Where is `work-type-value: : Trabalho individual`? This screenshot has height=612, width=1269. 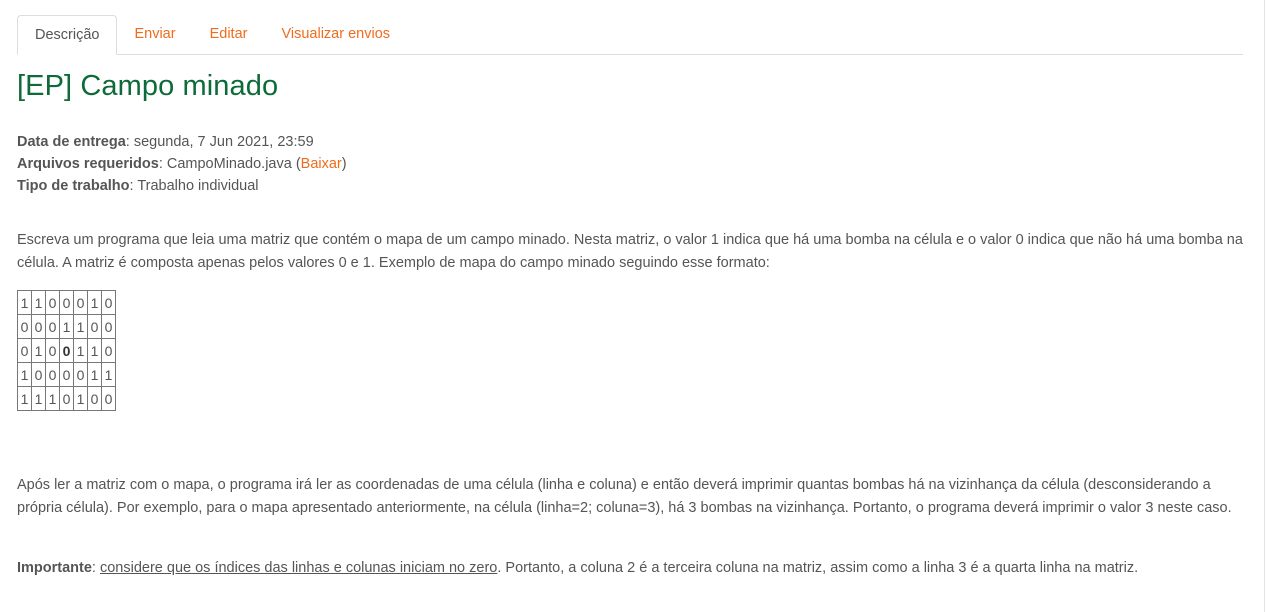 work-type-value: : Trabalho individual is located at coordinates (194, 186).